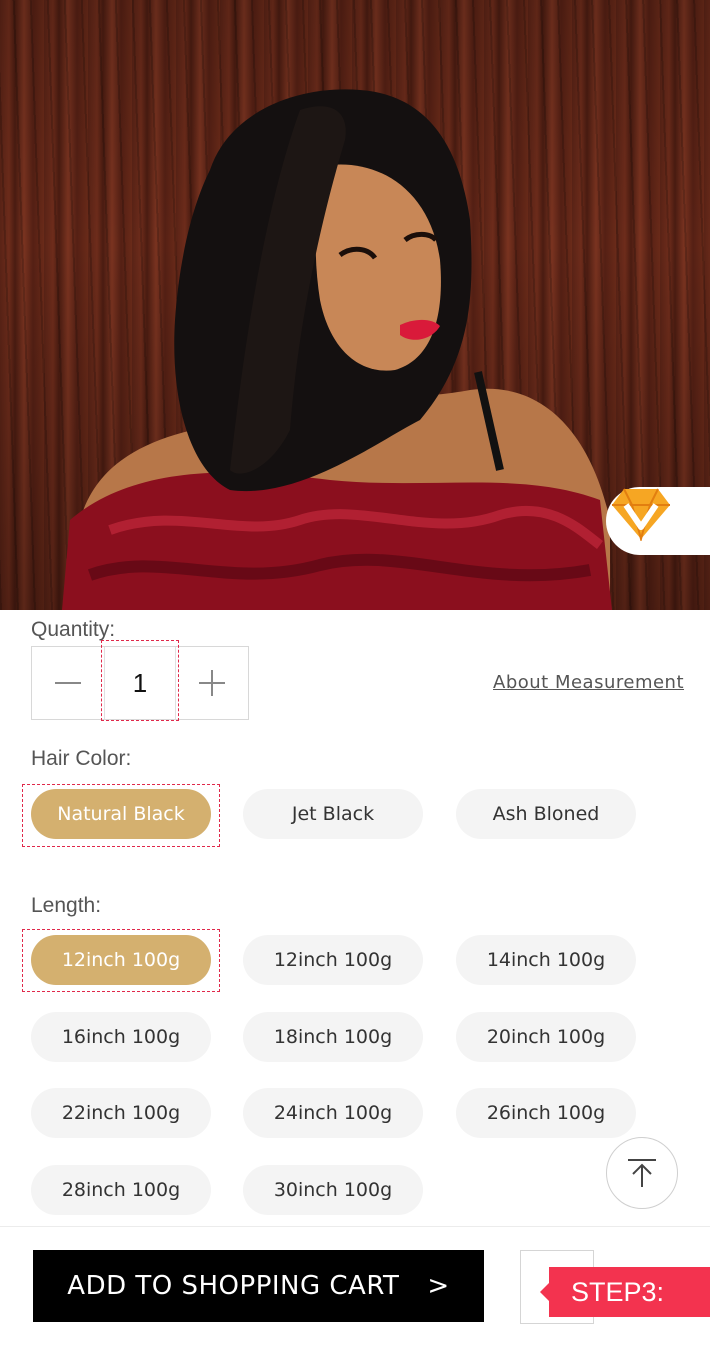 The height and width of the screenshot is (1345, 710). I want to click on length-option: 28inch 100g, so click(121, 1190).